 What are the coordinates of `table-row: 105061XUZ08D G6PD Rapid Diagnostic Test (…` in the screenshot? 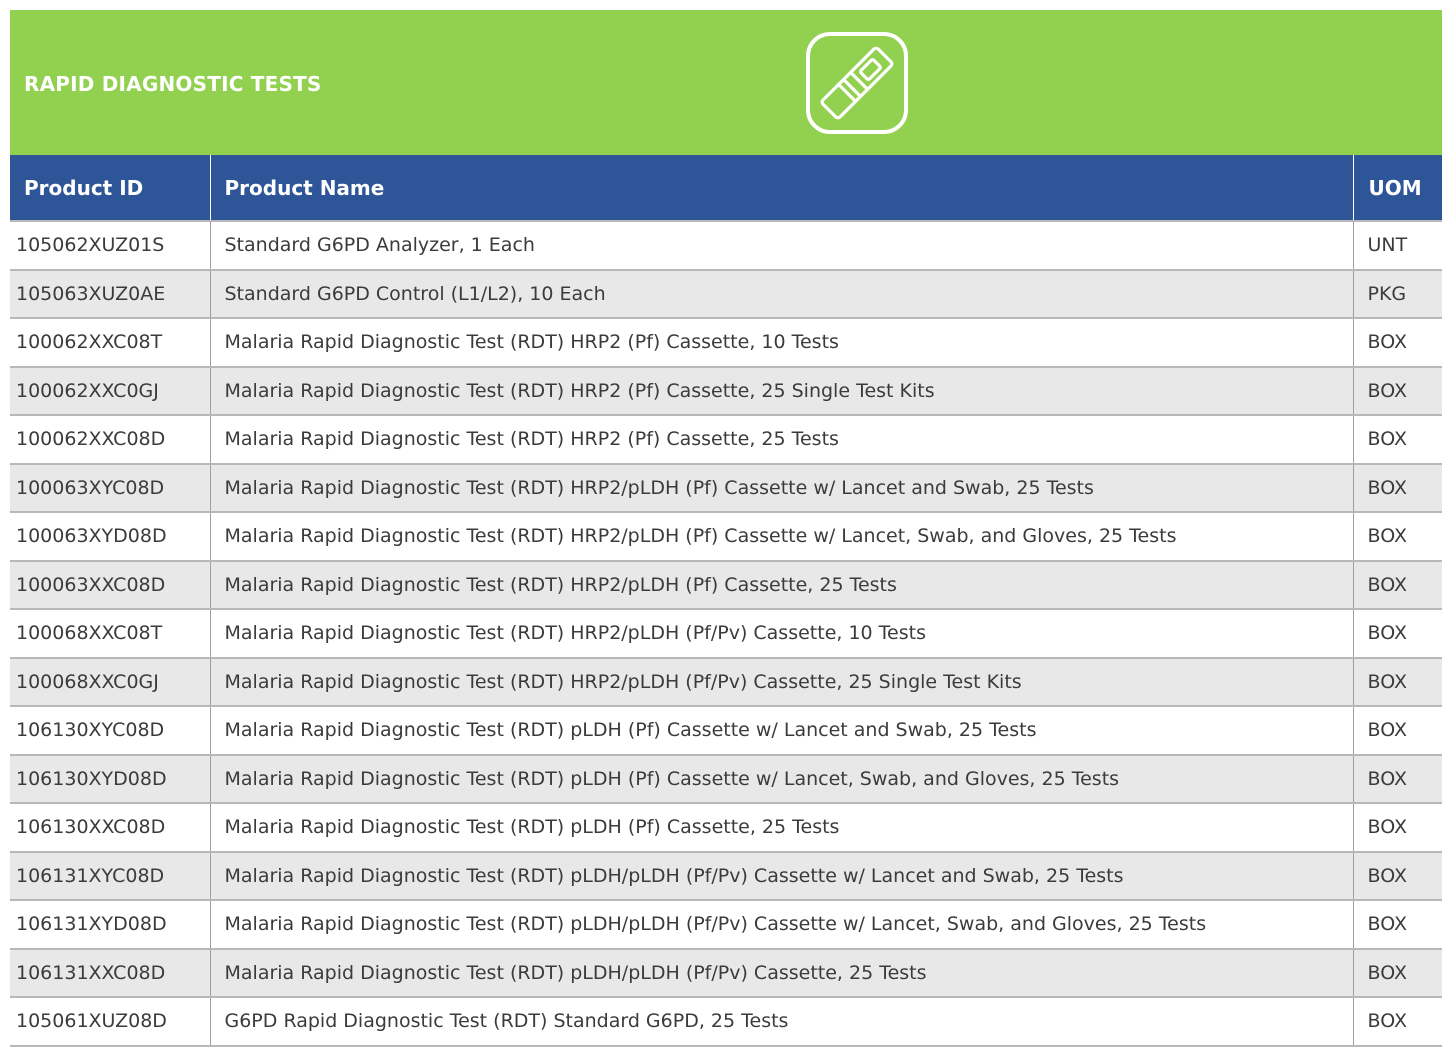 It's located at (726, 1022).